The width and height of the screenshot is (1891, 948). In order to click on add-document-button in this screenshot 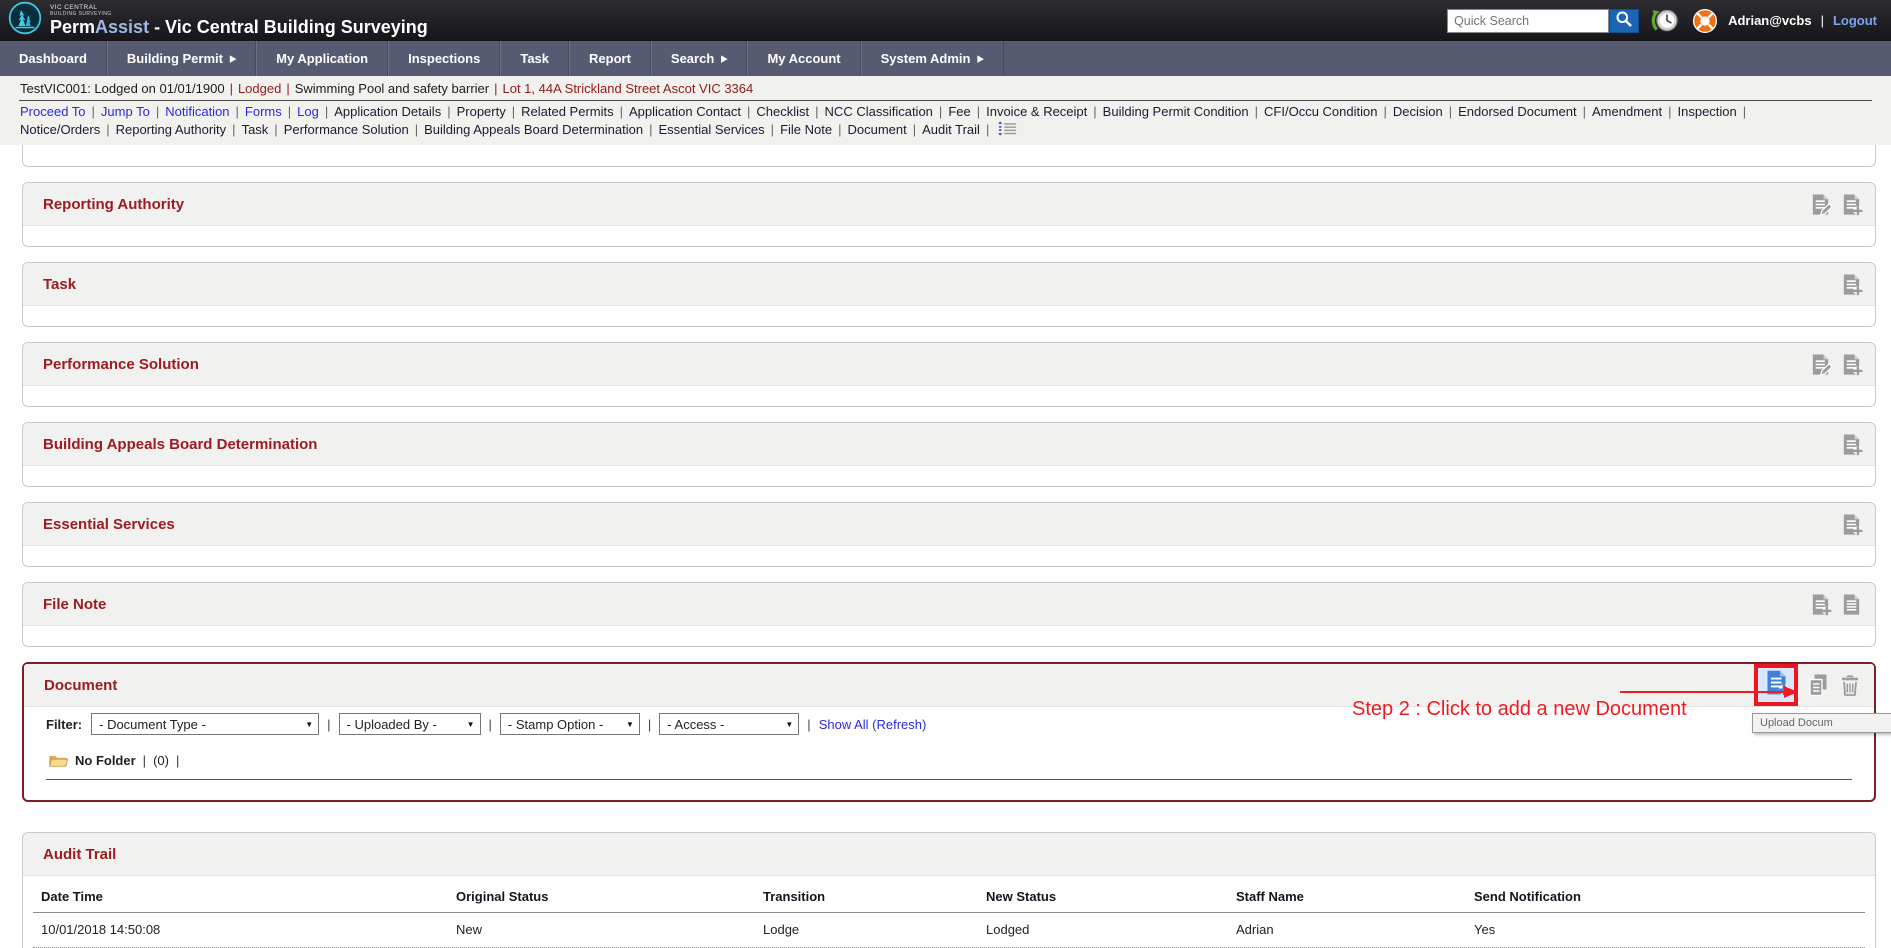, I will do `click(1776, 685)`.